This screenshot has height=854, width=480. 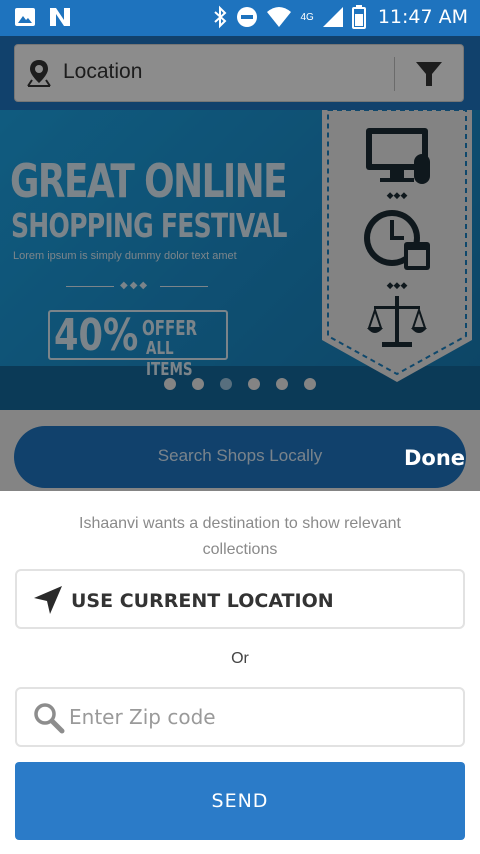 I want to click on send-button-label: SEND, so click(x=240, y=801).